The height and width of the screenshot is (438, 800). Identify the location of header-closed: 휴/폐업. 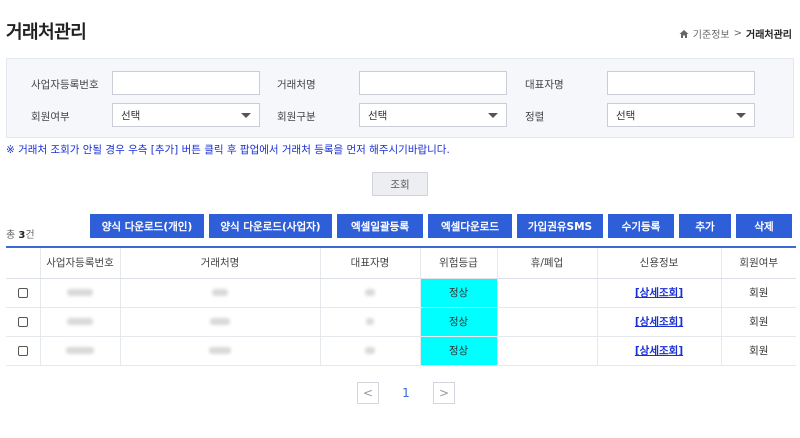
(547, 263).